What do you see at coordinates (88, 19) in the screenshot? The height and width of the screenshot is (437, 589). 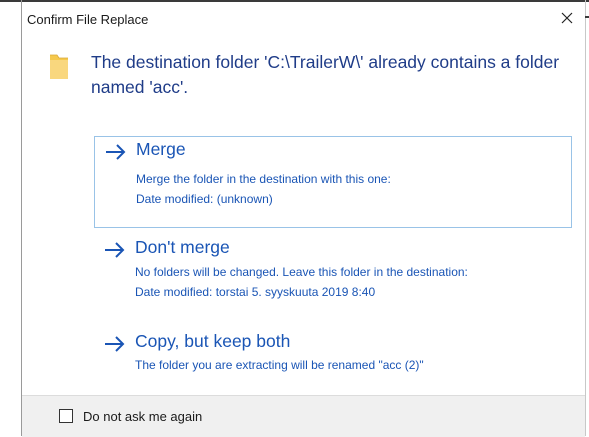 I see `dialog-title: Confirm File Replace` at bounding box center [88, 19].